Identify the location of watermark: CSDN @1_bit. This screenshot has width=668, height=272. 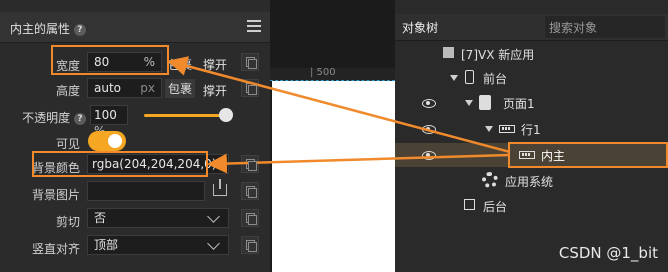
(608, 253).